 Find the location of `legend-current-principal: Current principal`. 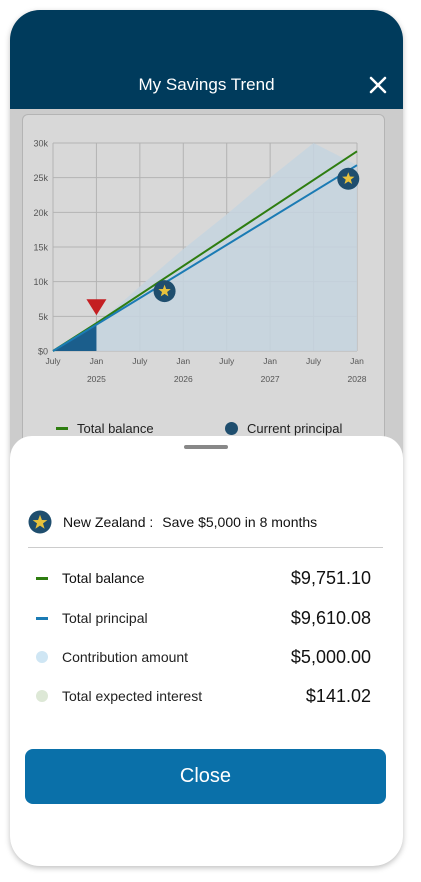

legend-current-principal: Current principal is located at coordinates (283, 428).